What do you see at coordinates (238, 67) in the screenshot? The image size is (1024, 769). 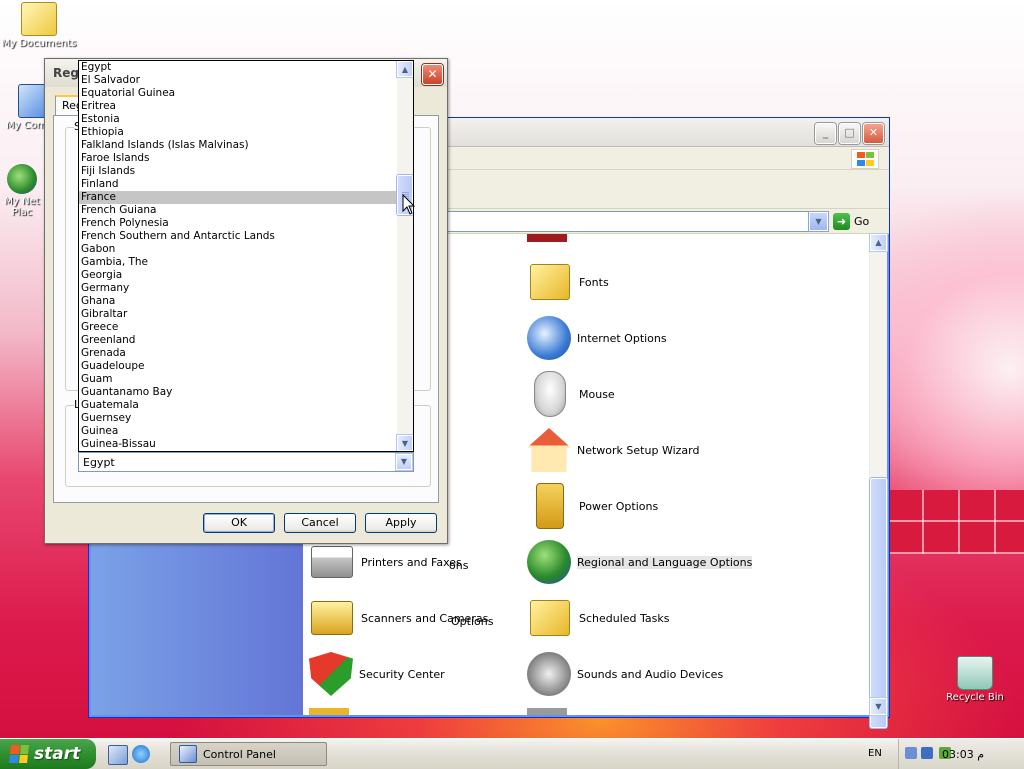 I see `dropdown-option: Egypt` at bounding box center [238, 67].